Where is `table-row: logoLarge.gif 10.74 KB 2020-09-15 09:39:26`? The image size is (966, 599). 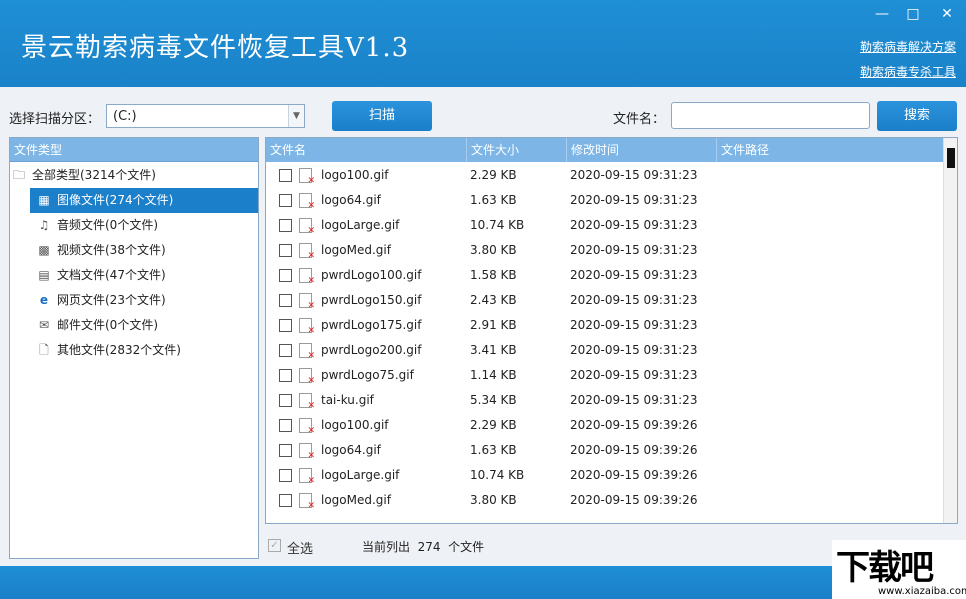 table-row: logoLarge.gif 10.74 KB 2020-09-15 09:39:26 is located at coordinates (605, 475).